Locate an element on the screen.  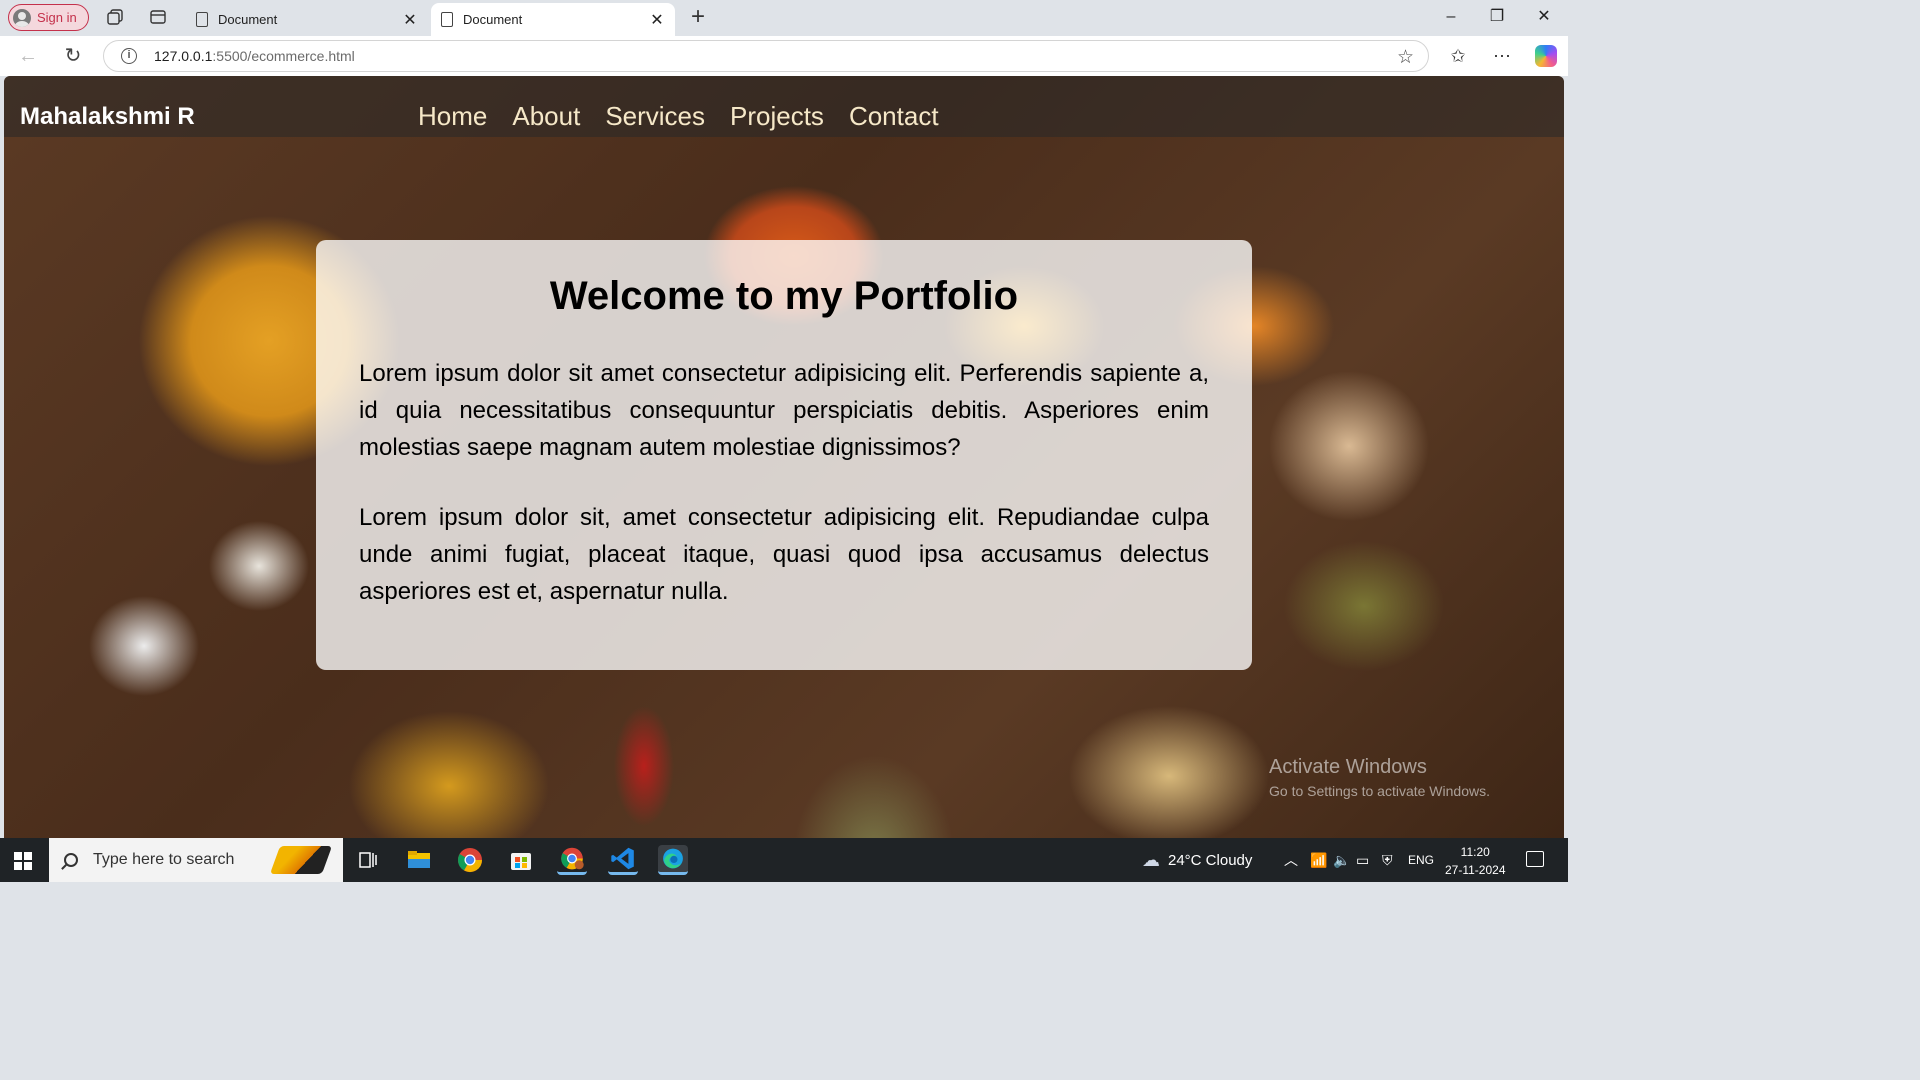
back-icon: ← is located at coordinates (28, 56).